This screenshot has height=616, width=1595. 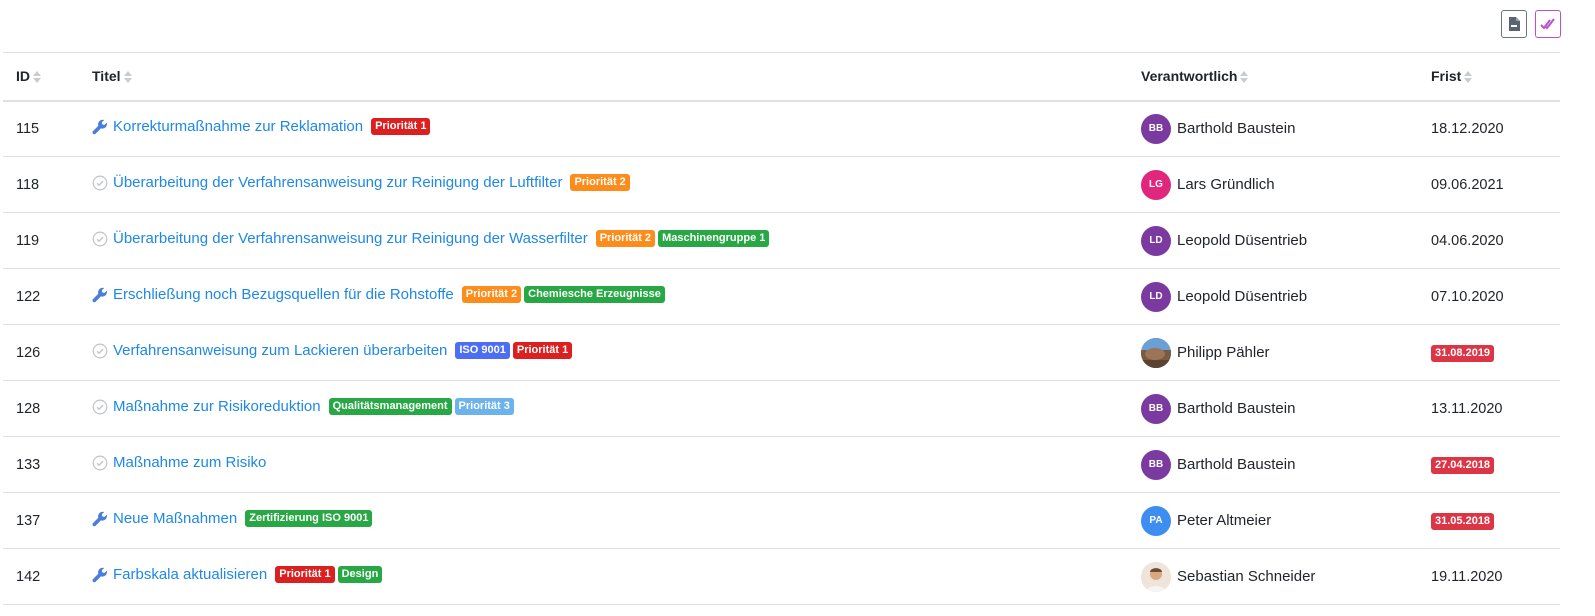 I want to click on item-id: 122, so click(x=28, y=296).